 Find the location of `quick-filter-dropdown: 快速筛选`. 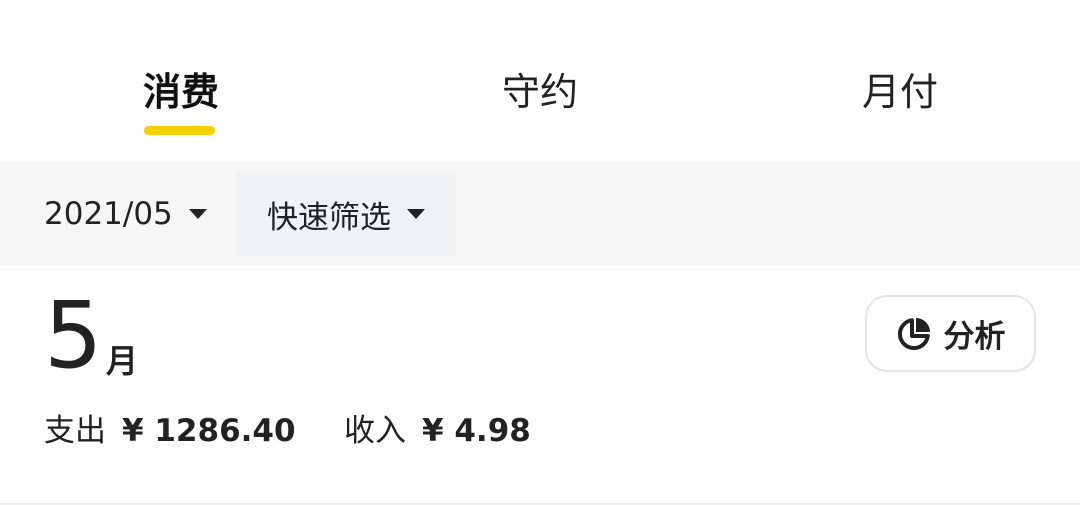

quick-filter-dropdown: 快速筛选 is located at coordinates (346, 214).